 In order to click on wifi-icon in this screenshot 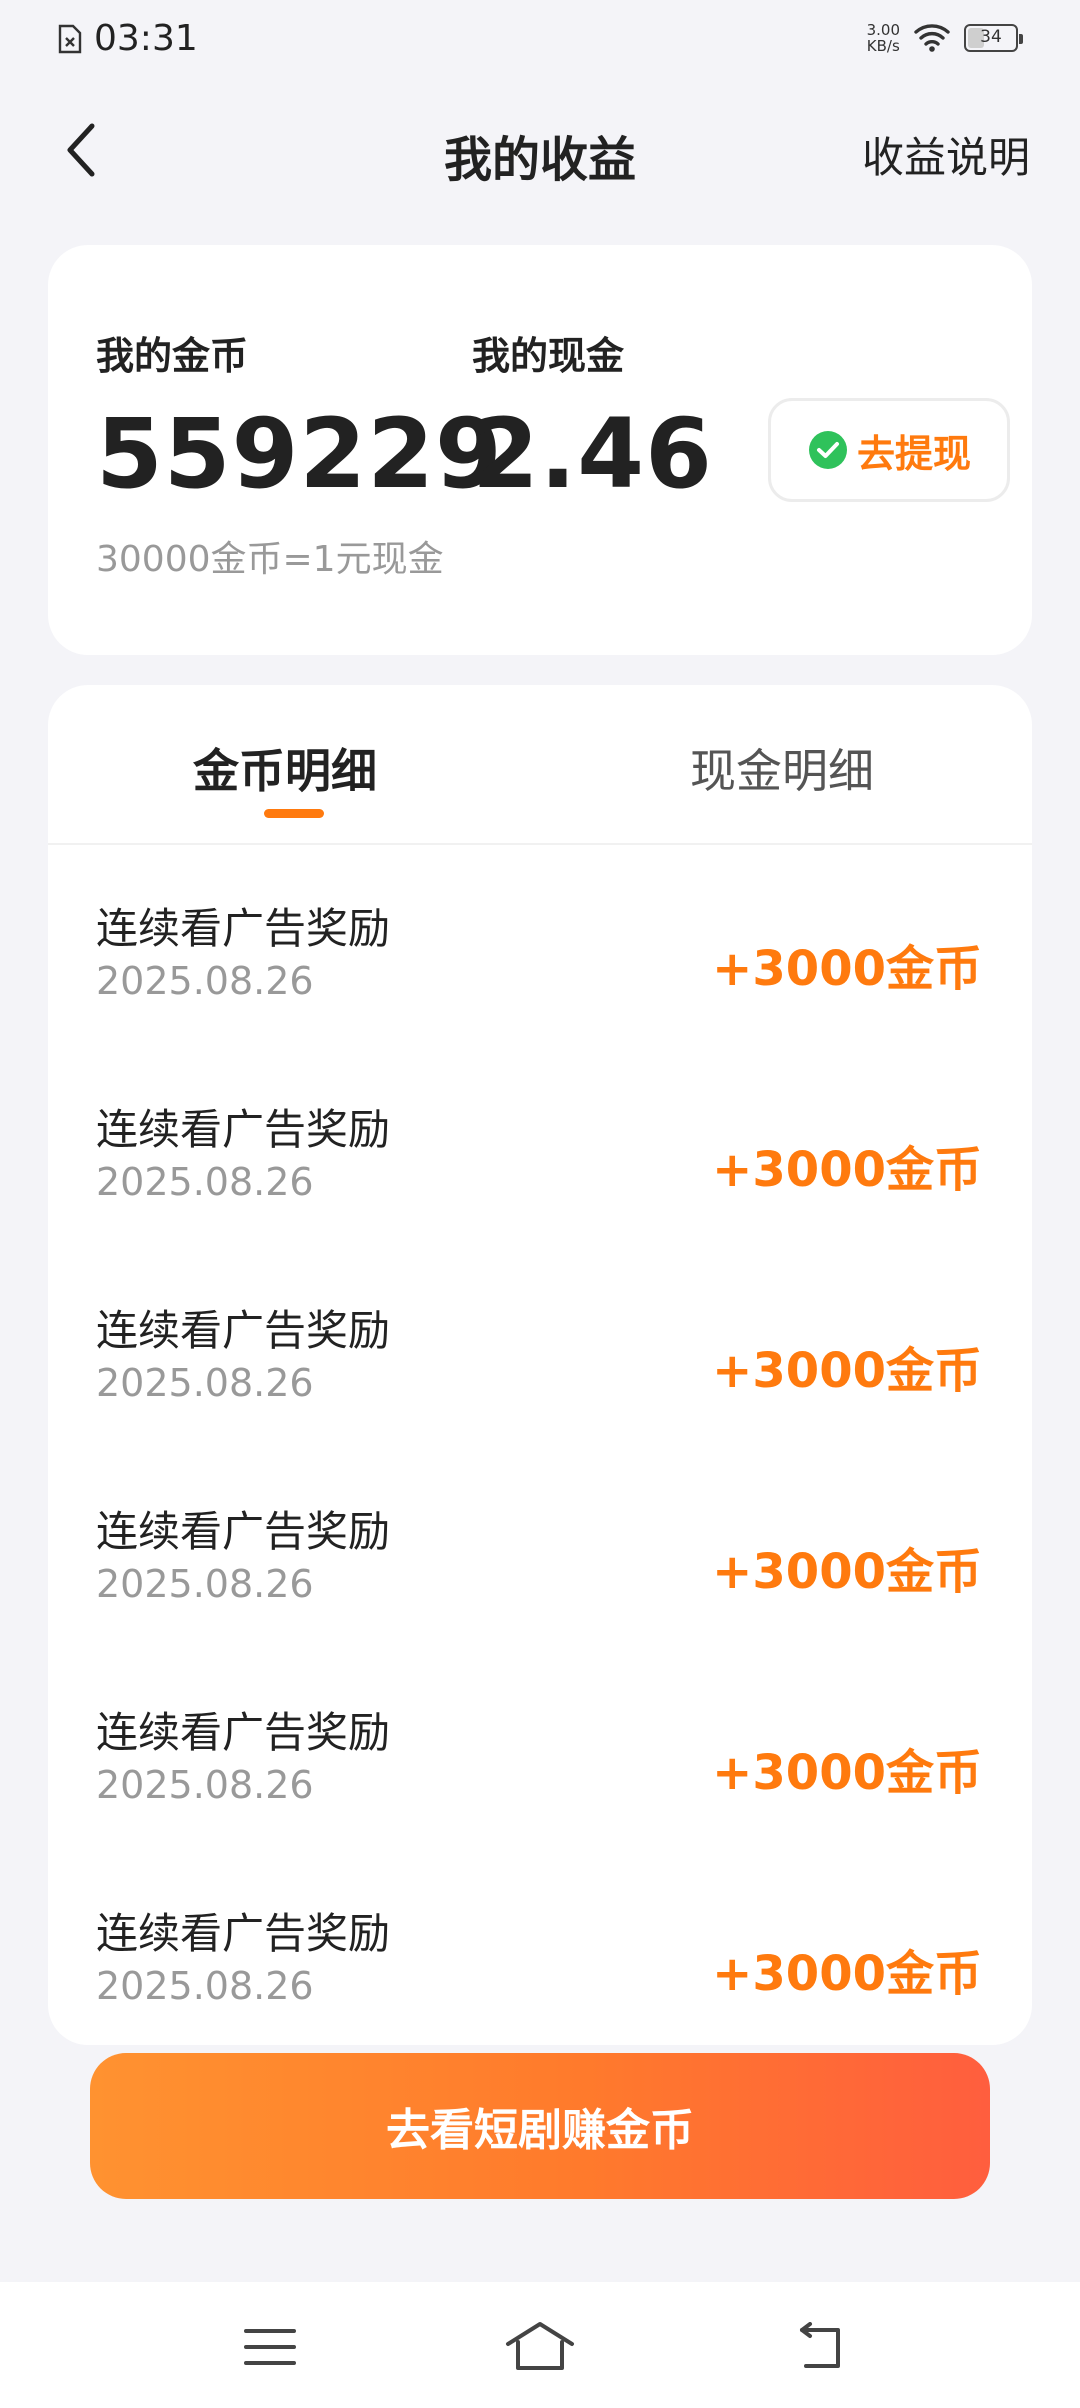, I will do `click(932, 38)`.